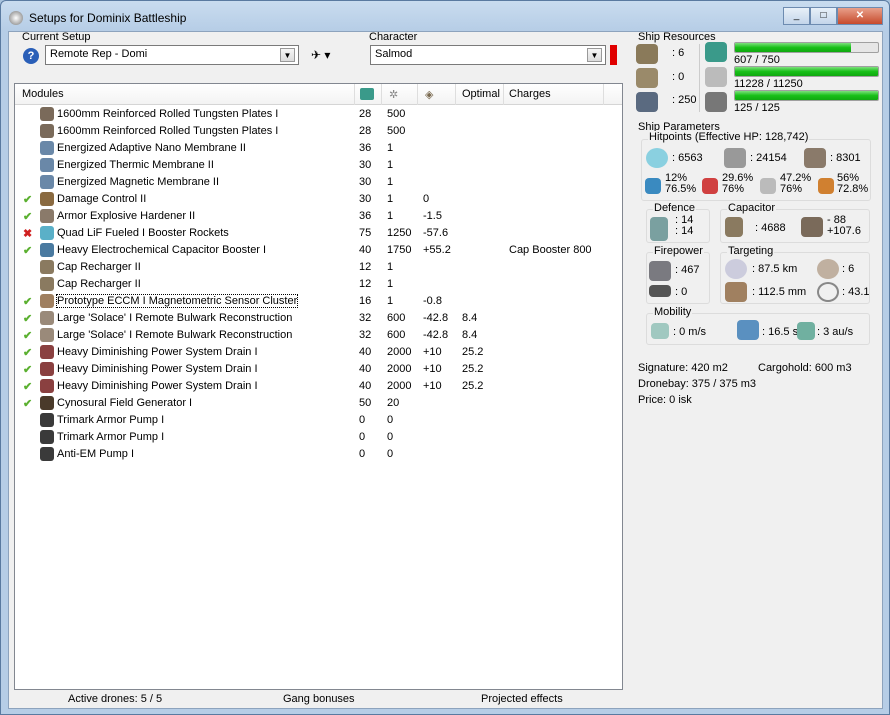 This screenshot has width=890, height=715. What do you see at coordinates (481, 96) in the screenshot?
I see `col-optimal: Optimal` at bounding box center [481, 96].